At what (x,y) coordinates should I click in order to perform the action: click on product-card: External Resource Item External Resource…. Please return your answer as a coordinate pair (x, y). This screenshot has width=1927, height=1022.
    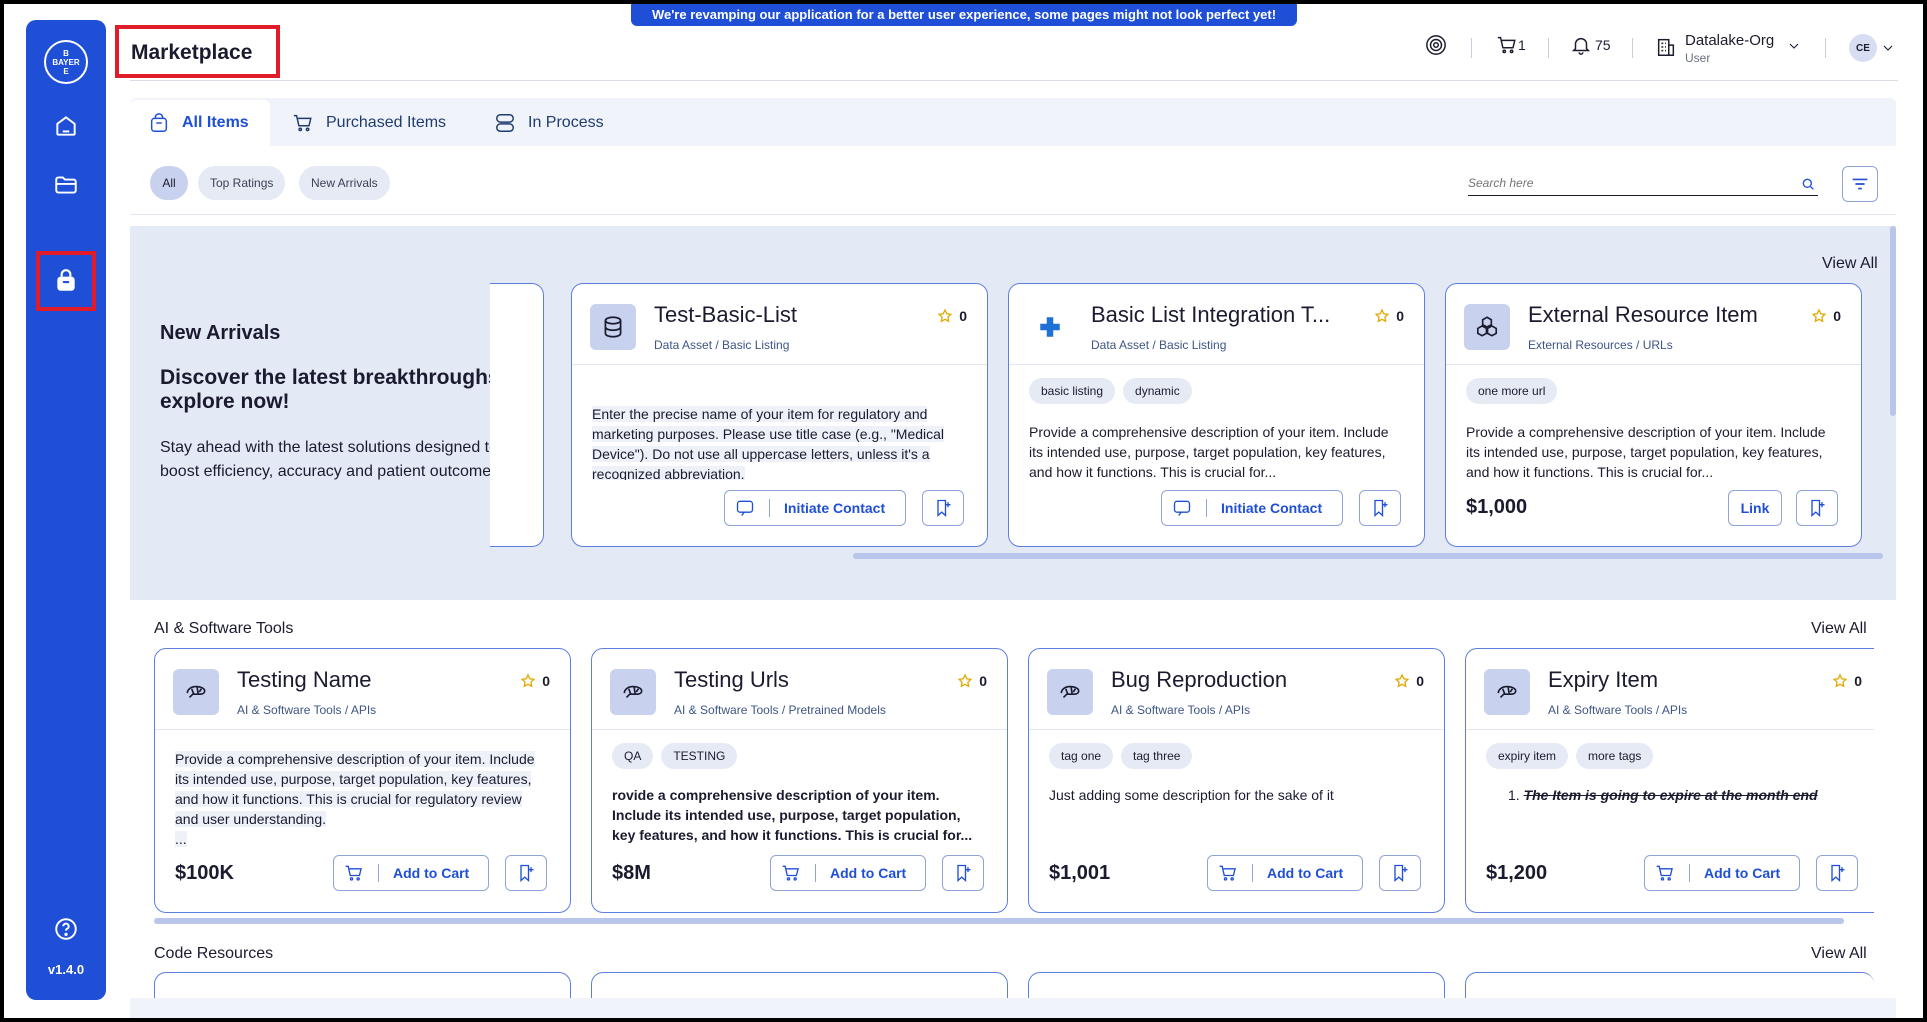
    Looking at the image, I should click on (1653, 415).